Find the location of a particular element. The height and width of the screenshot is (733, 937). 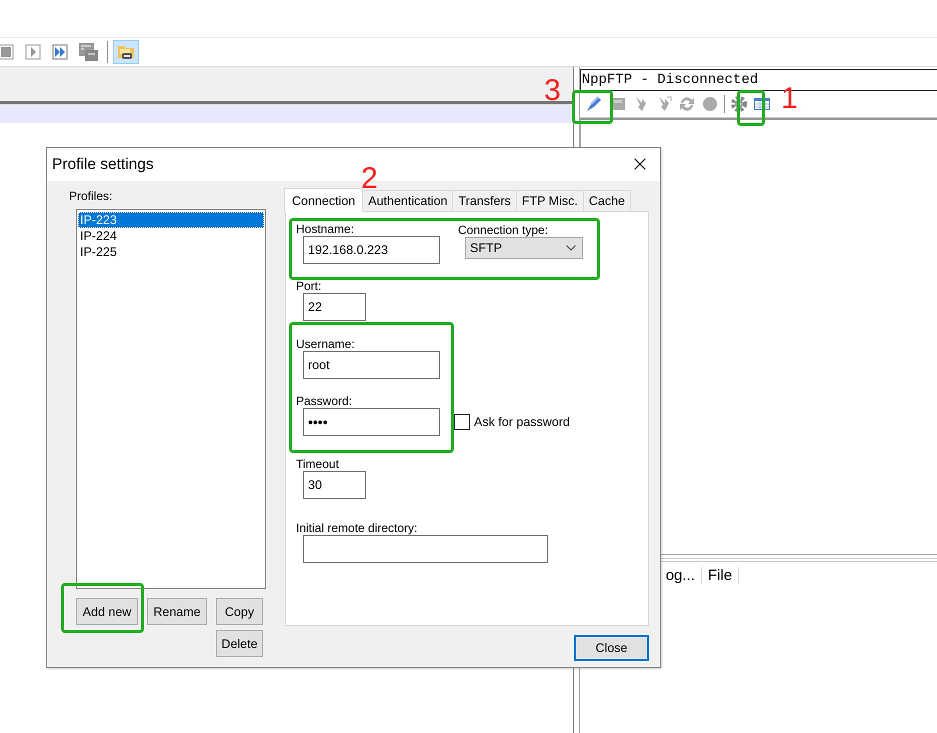

play-icon is located at coordinates (33, 52).